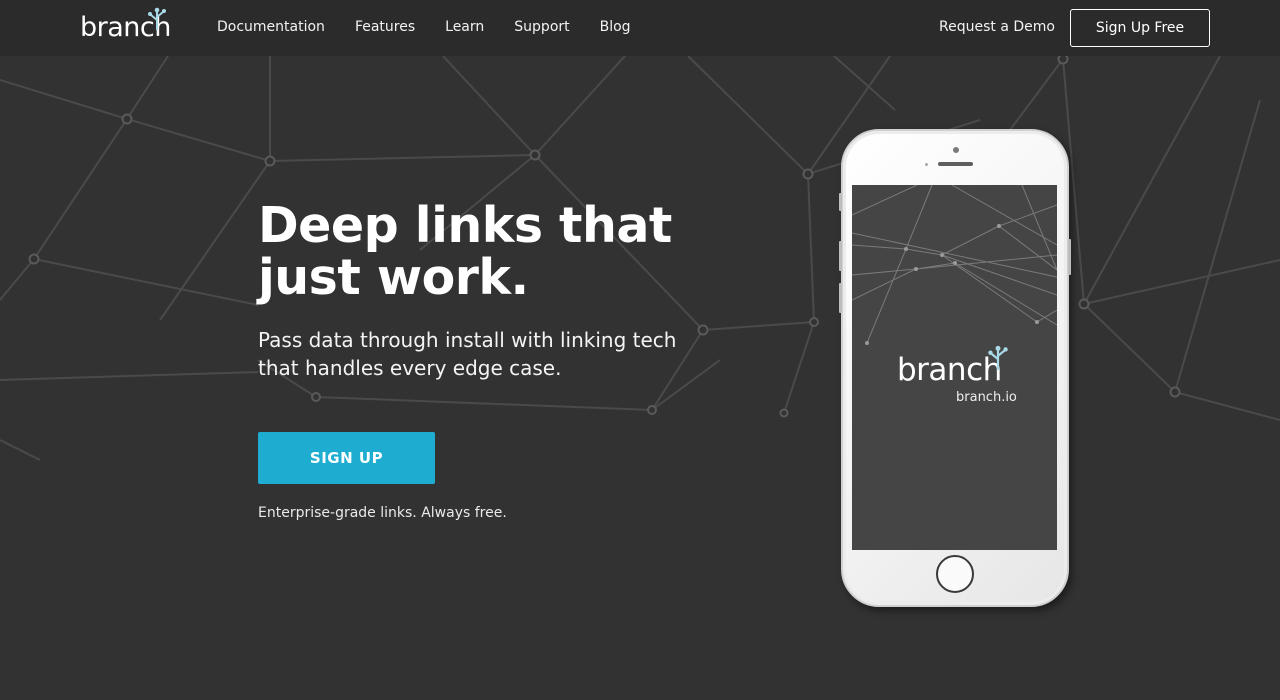 The height and width of the screenshot is (700, 1280). I want to click on phone-camera, so click(956, 150).